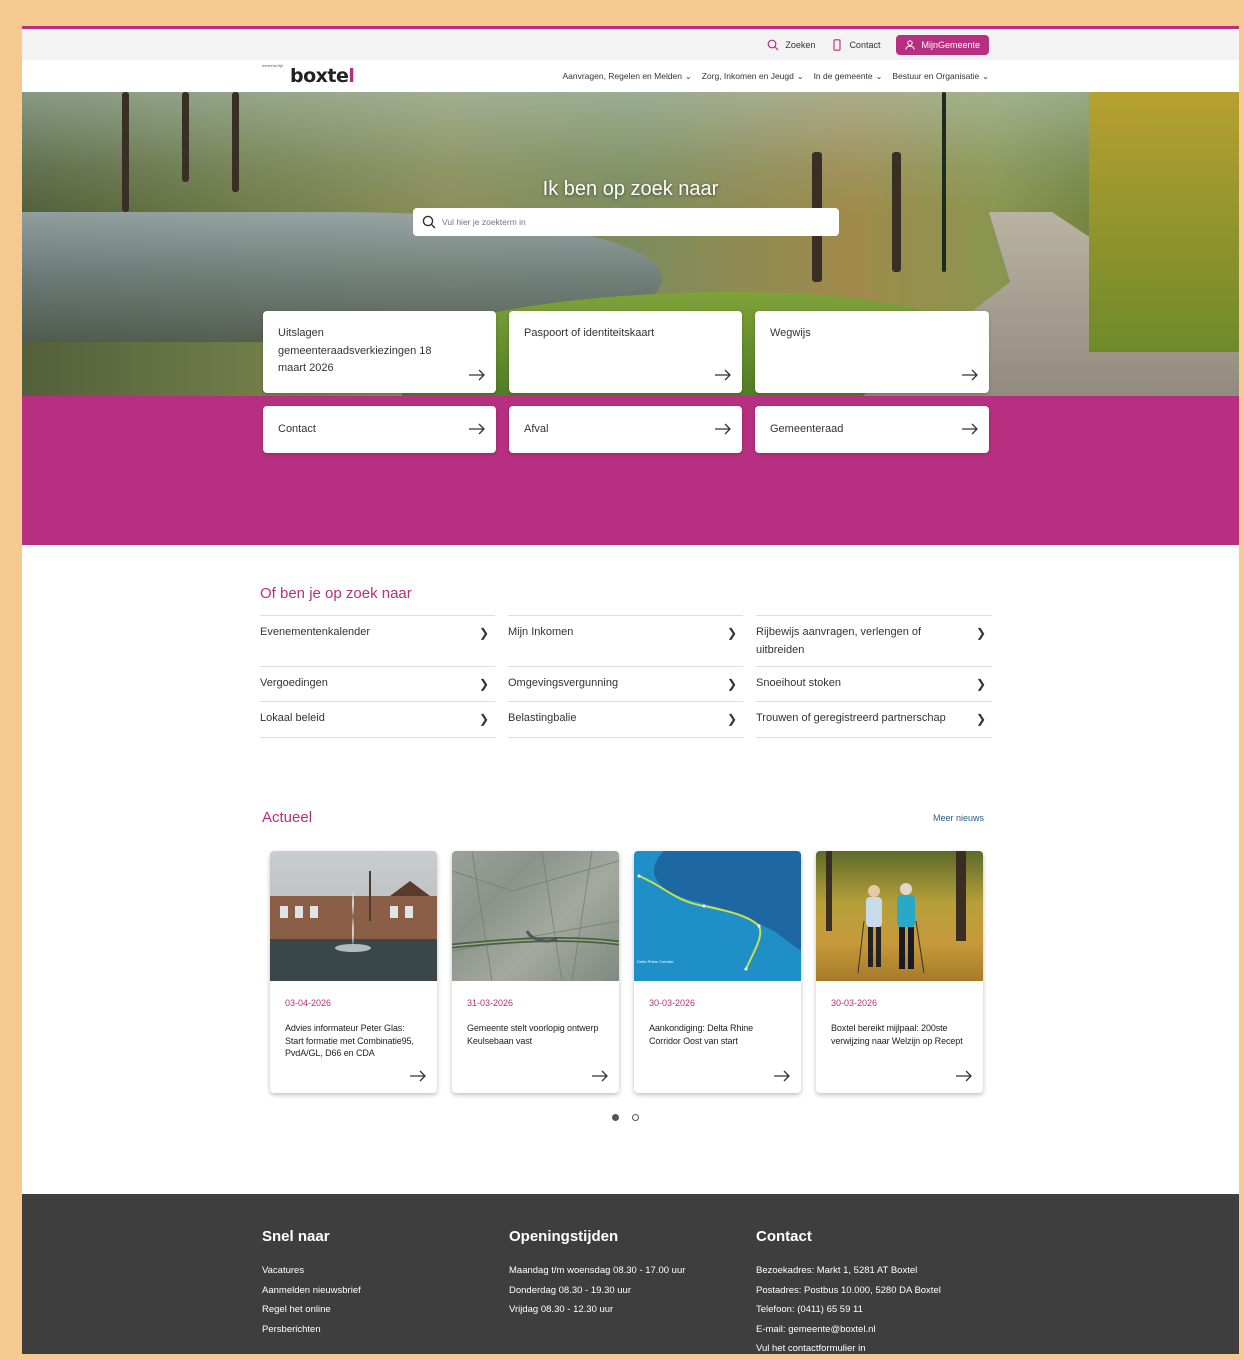 The image size is (1244, 1360). Describe the element at coordinates (353, 916) in the screenshot. I see `news-image-pond-fountain` at that location.